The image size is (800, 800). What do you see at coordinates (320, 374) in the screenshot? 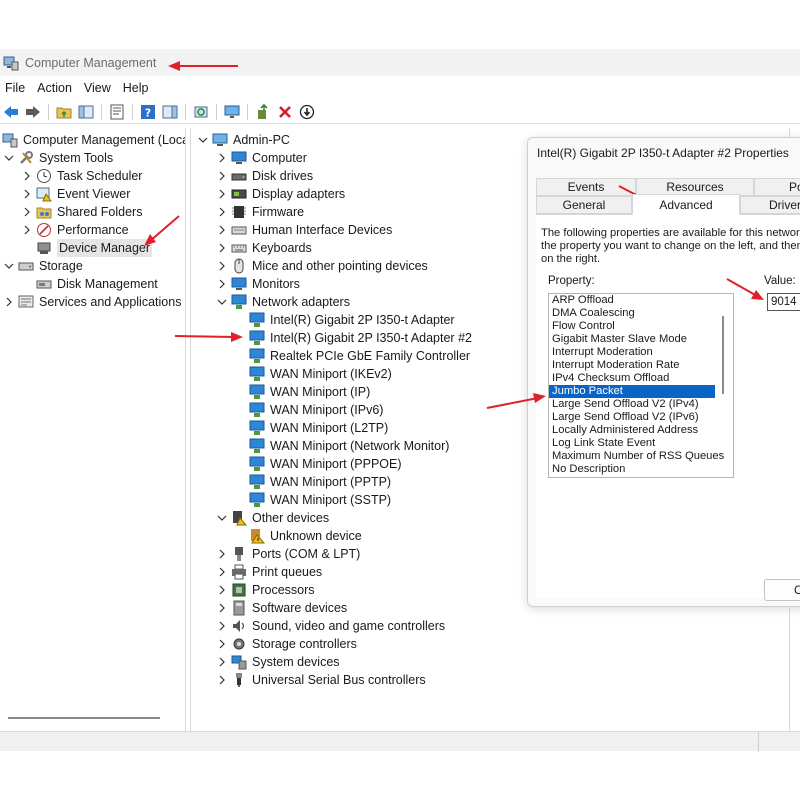
I see `network-adapter-item: WAN Miniport (IKEv2)` at bounding box center [320, 374].